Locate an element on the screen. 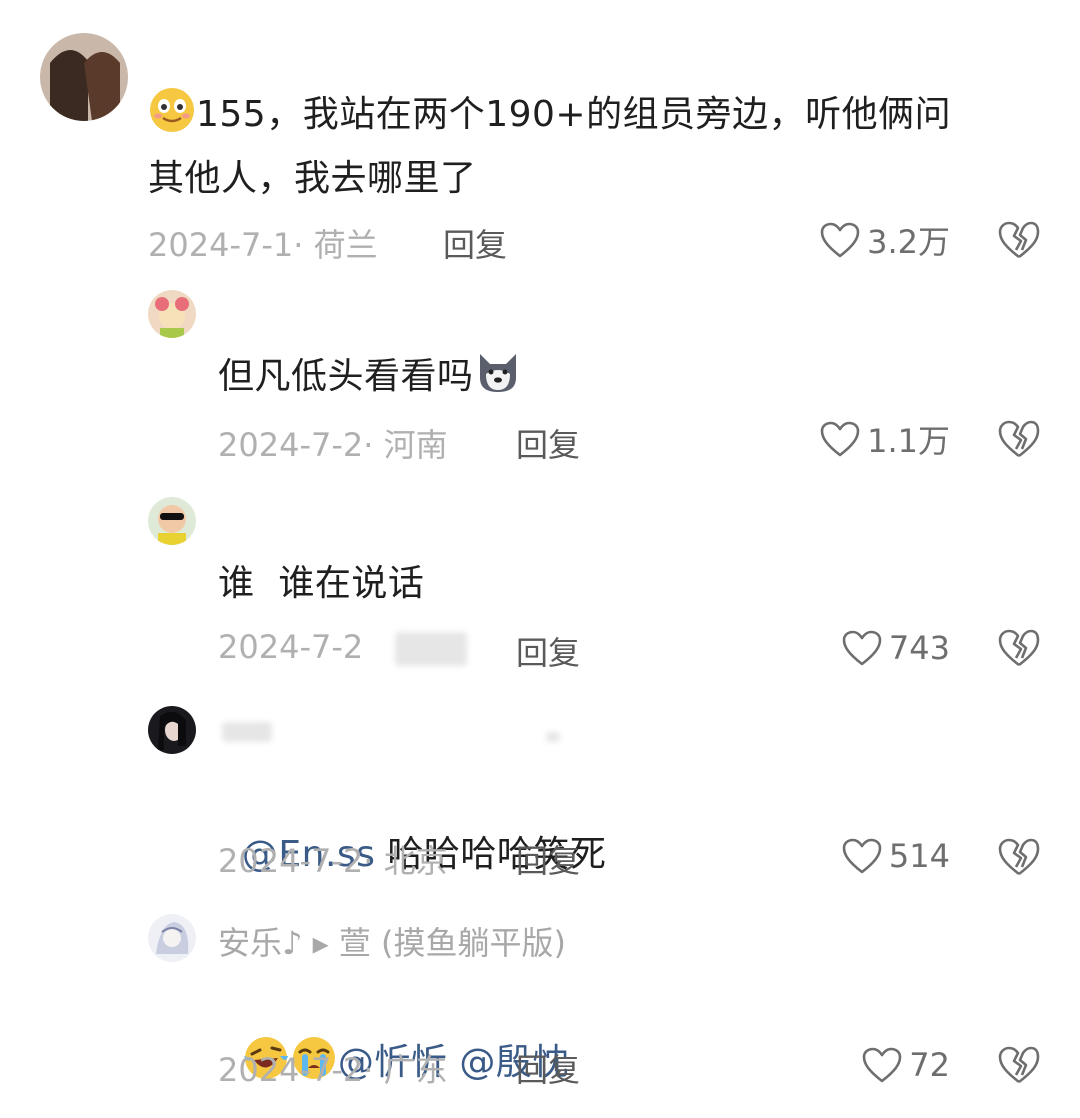 The width and height of the screenshot is (1080, 1118). comment-text: 谁 谁在说话 is located at coordinates (321, 583).